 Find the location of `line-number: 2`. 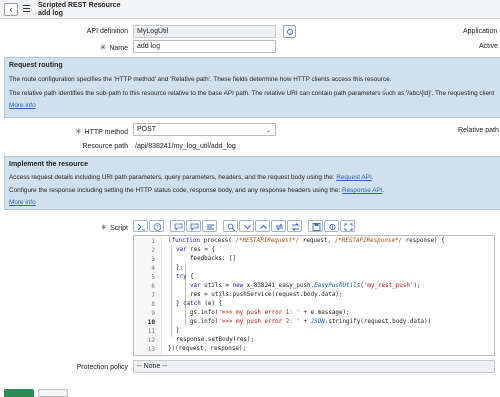

line-number: 2 is located at coordinates (153, 250).